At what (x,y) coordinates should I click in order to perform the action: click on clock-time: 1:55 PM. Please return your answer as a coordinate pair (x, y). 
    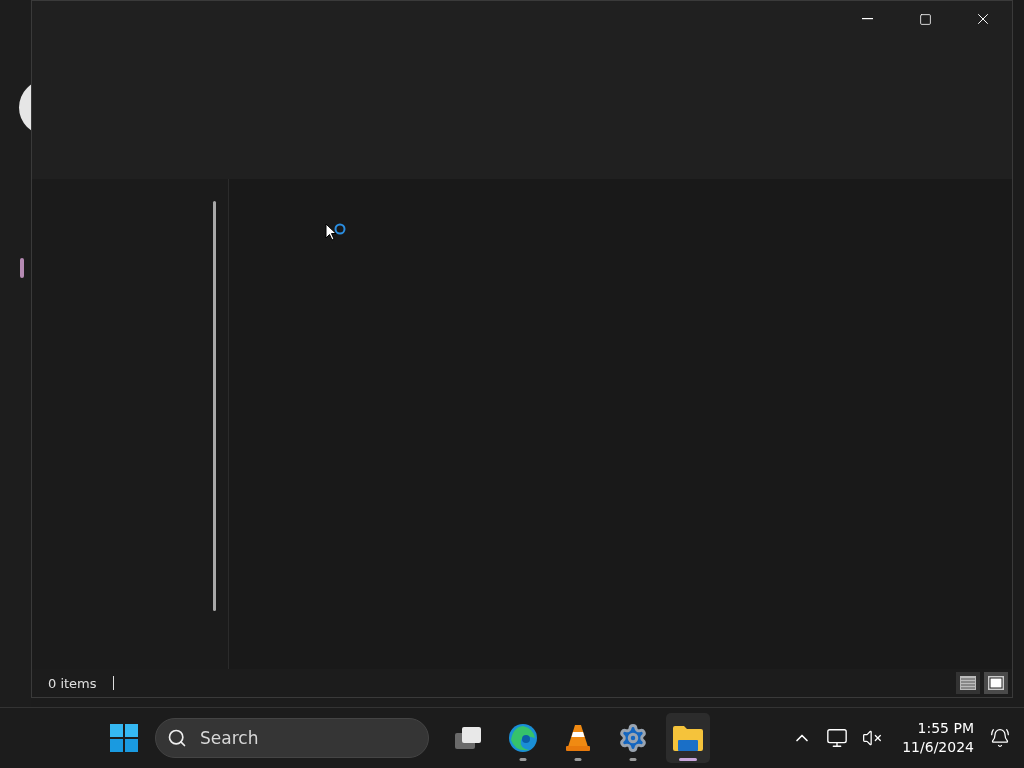
    Looking at the image, I should click on (945, 728).